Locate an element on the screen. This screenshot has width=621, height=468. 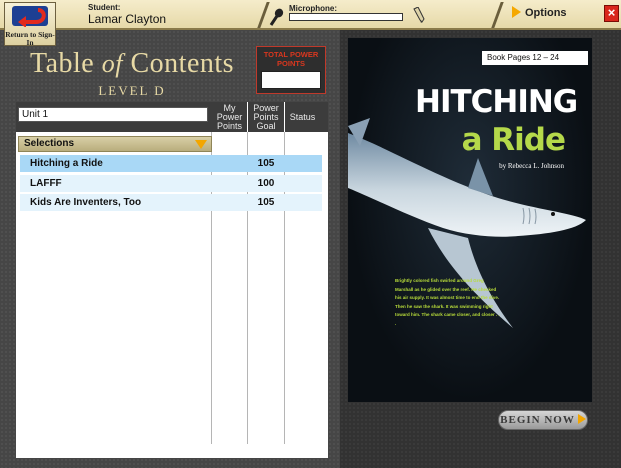
column-header-power-points-goal: Power Points Goal is located at coordinates (266, 117).